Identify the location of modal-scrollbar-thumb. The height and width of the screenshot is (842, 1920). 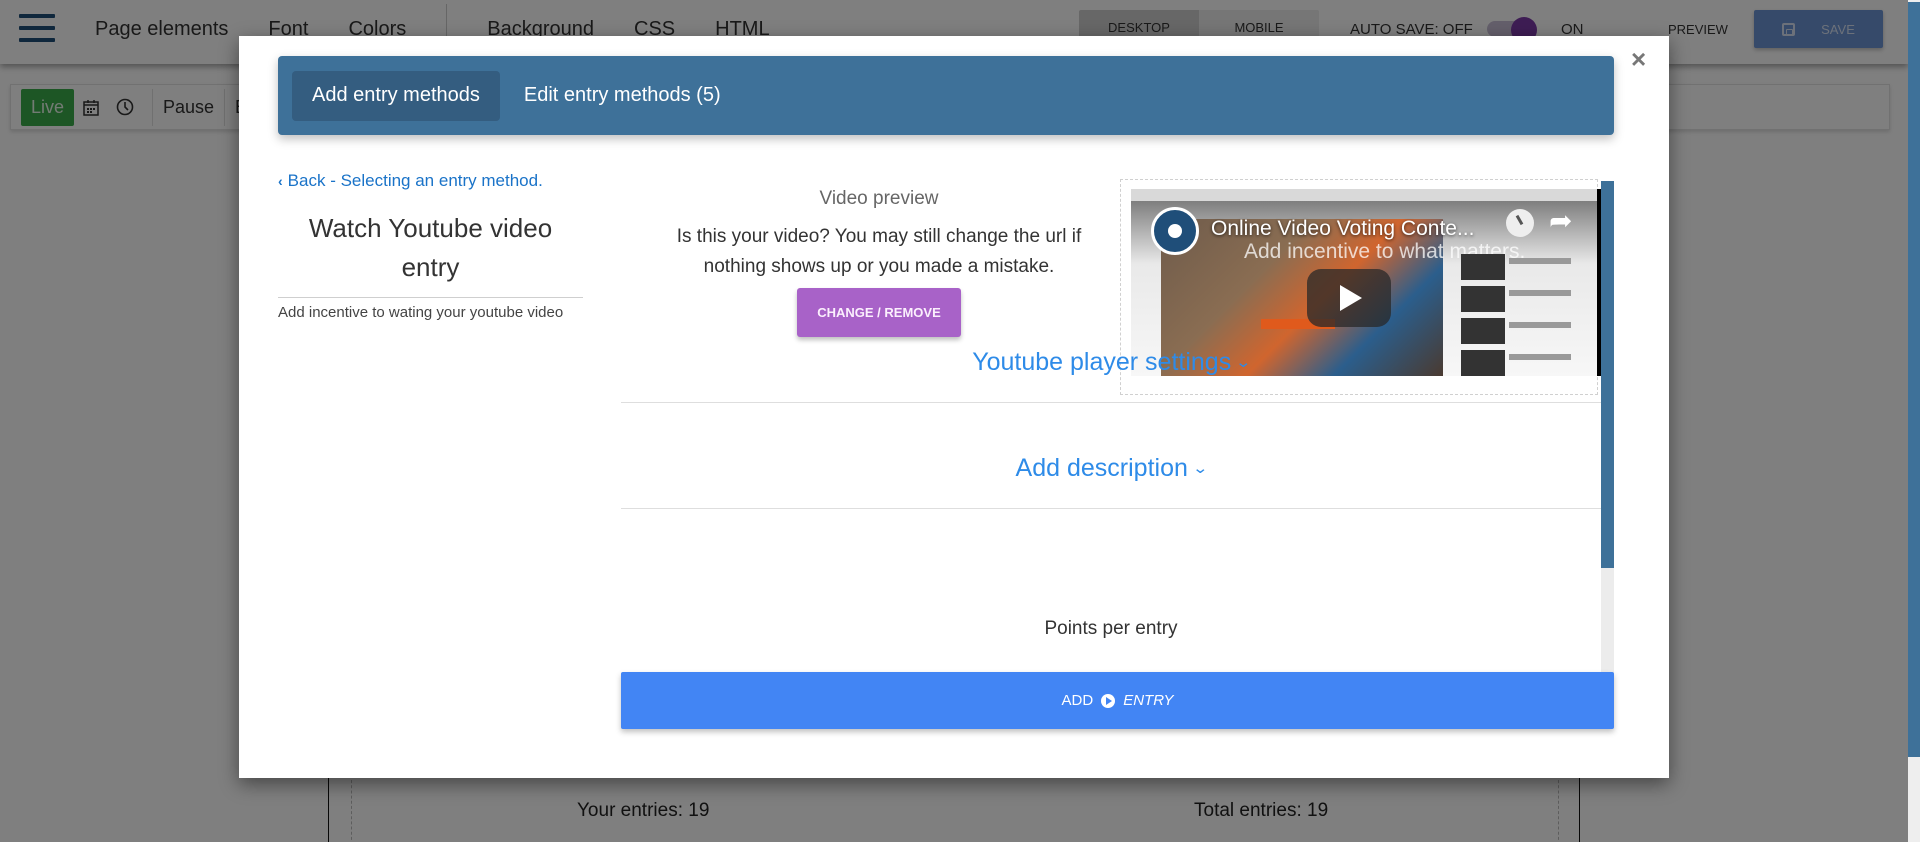
(1607, 374).